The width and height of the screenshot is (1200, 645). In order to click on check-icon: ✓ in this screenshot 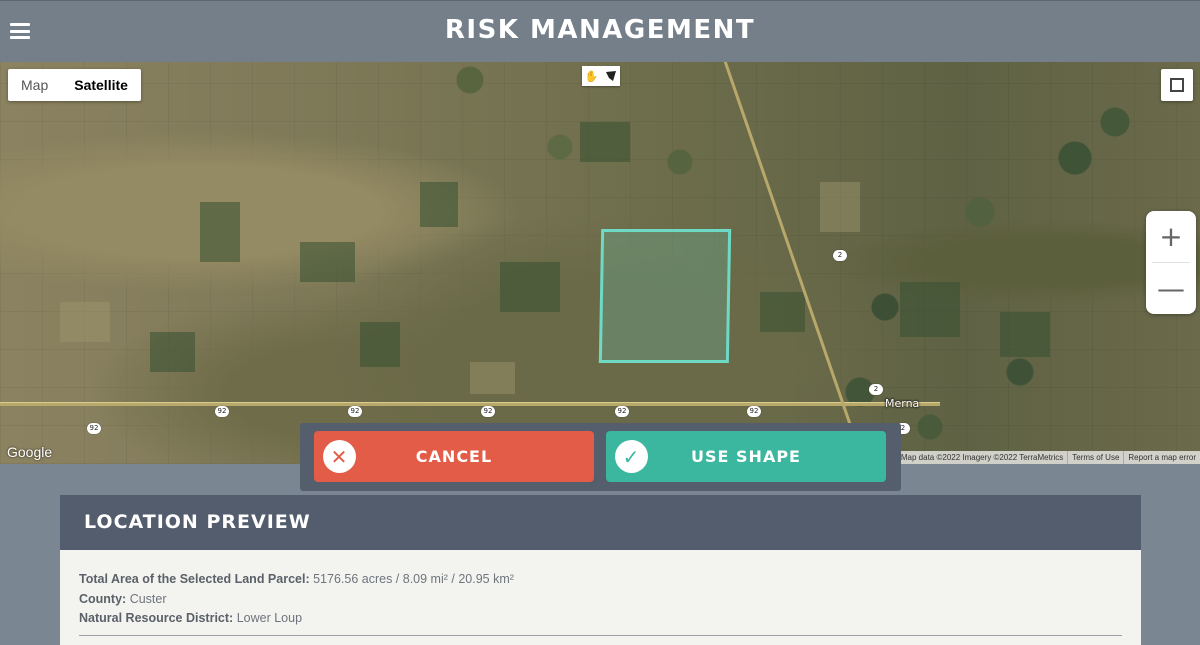, I will do `click(631, 456)`.